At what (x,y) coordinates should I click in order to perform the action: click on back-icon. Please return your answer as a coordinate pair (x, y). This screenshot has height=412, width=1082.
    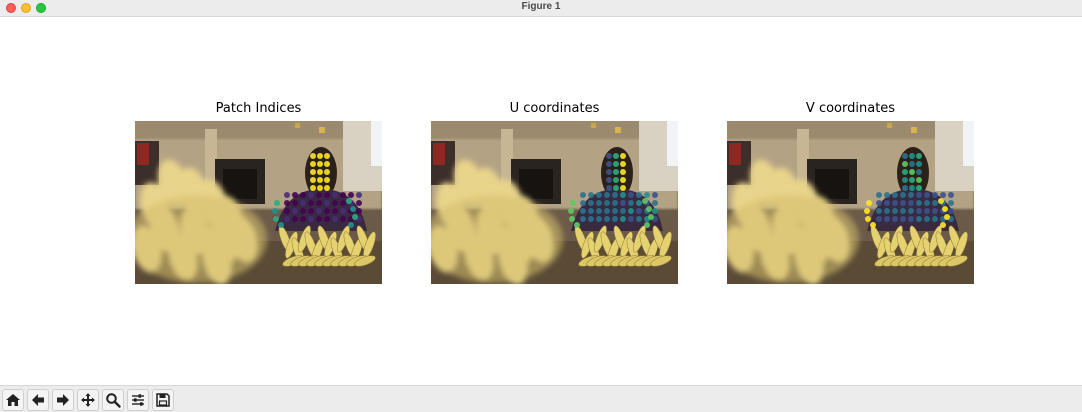
    Looking at the image, I should click on (38, 400).